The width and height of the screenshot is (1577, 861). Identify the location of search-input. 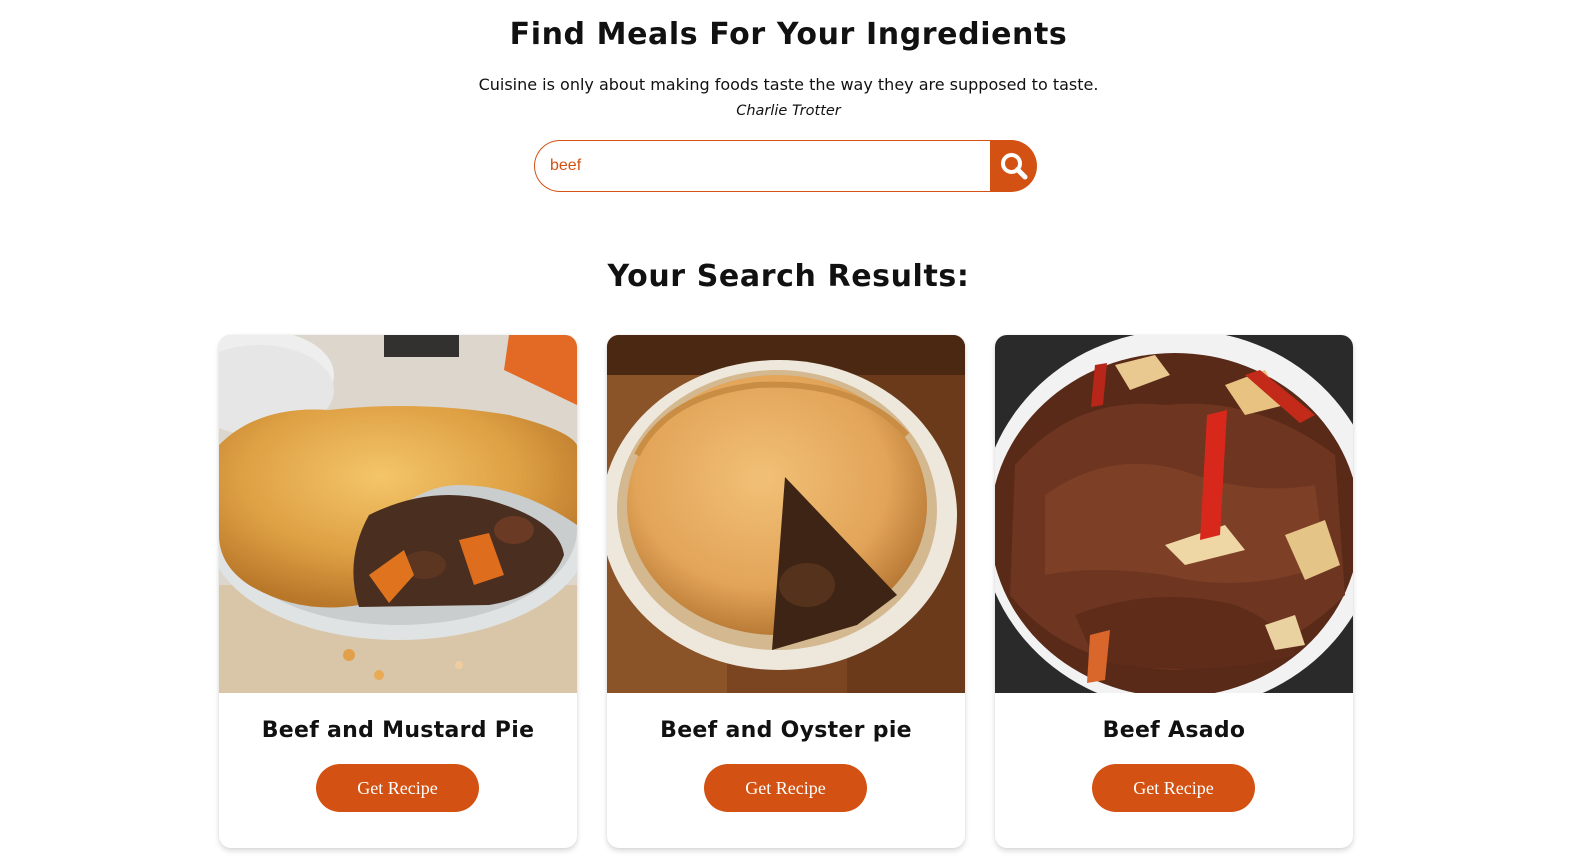
(763, 166).